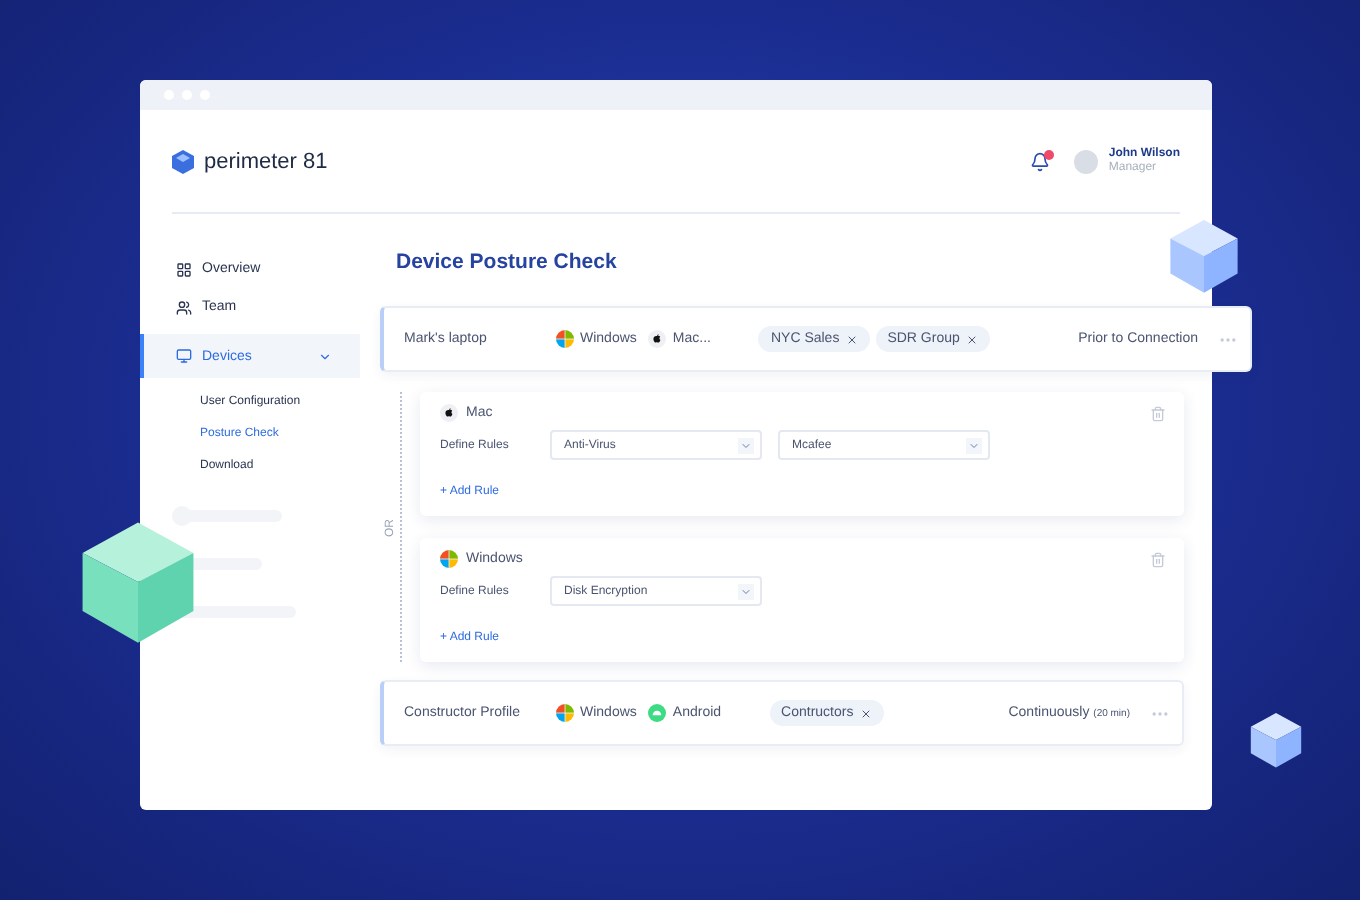 This screenshot has width=1360, height=900. Describe the element at coordinates (184, 307) in the screenshot. I see `people-icon` at that location.